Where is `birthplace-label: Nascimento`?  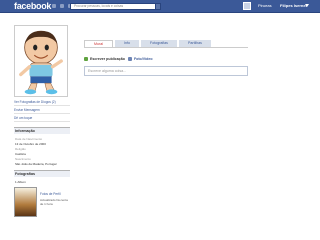
birthplace-label: Nascimento is located at coordinates (23, 159).